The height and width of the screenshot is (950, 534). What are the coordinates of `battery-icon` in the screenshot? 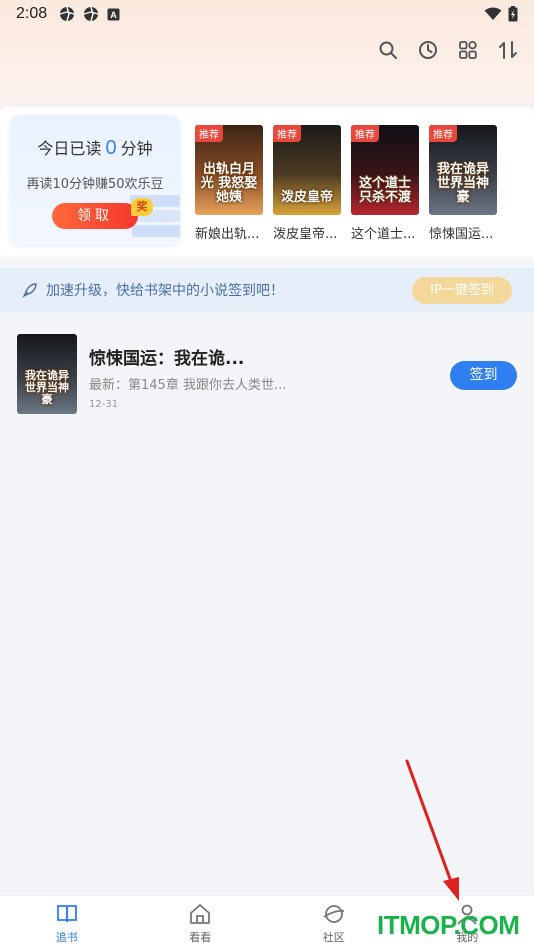 It's located at (513, 14).